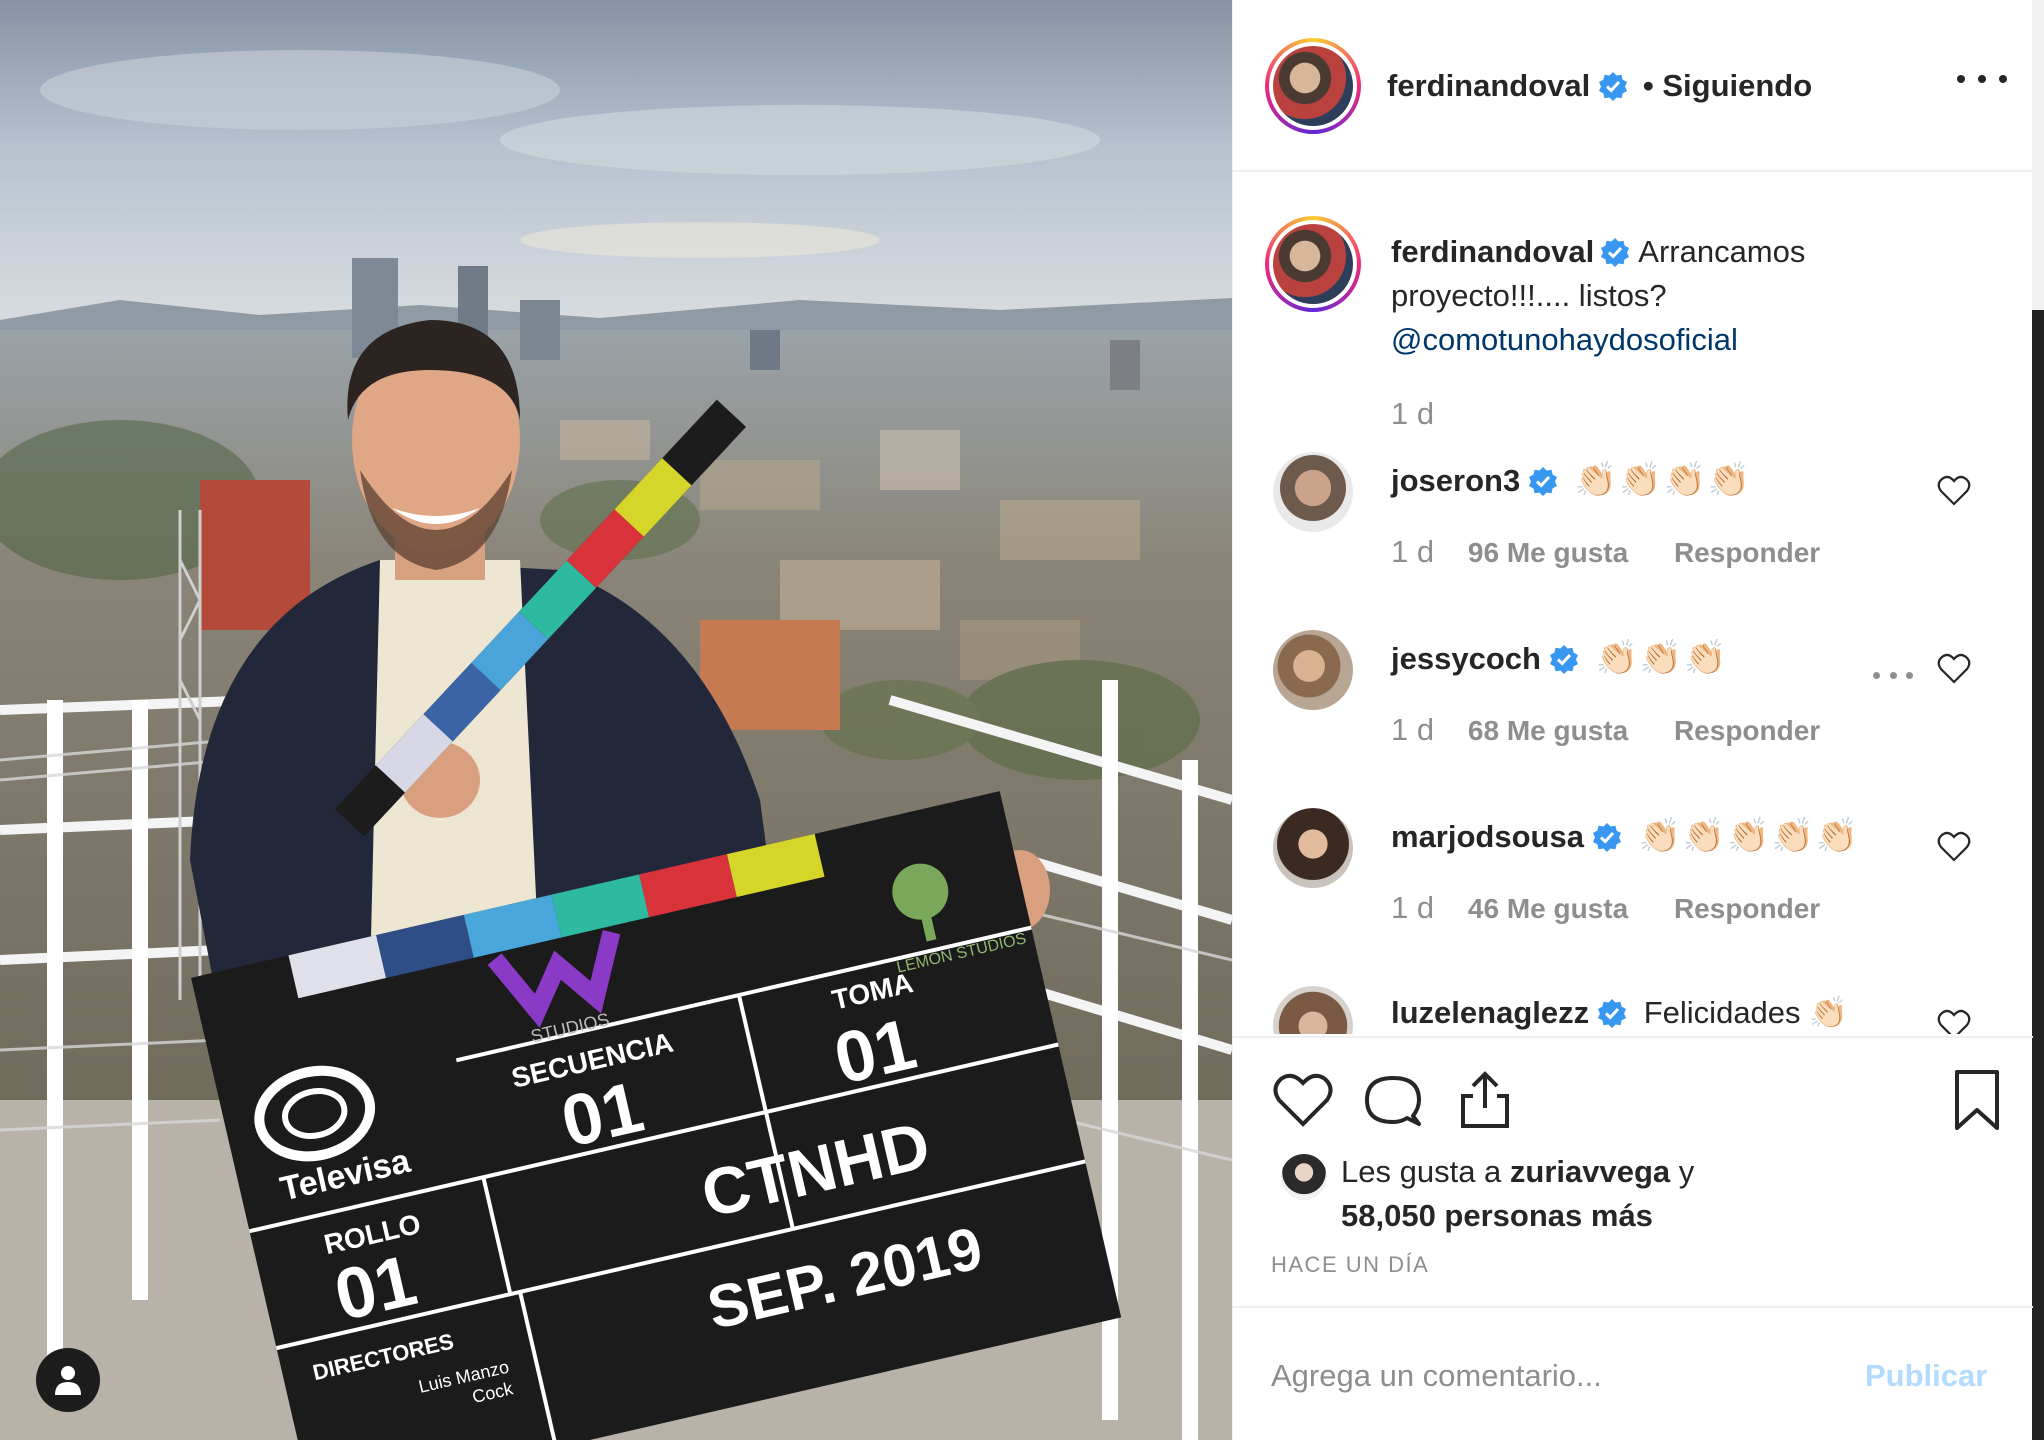 The width and height of the screenshot is (2044, 1440). Describe the element at coordinates (1633, 1373) in the screenshot. I see `add-comment-bar: Agrega un comentario... Publicar` at that location.